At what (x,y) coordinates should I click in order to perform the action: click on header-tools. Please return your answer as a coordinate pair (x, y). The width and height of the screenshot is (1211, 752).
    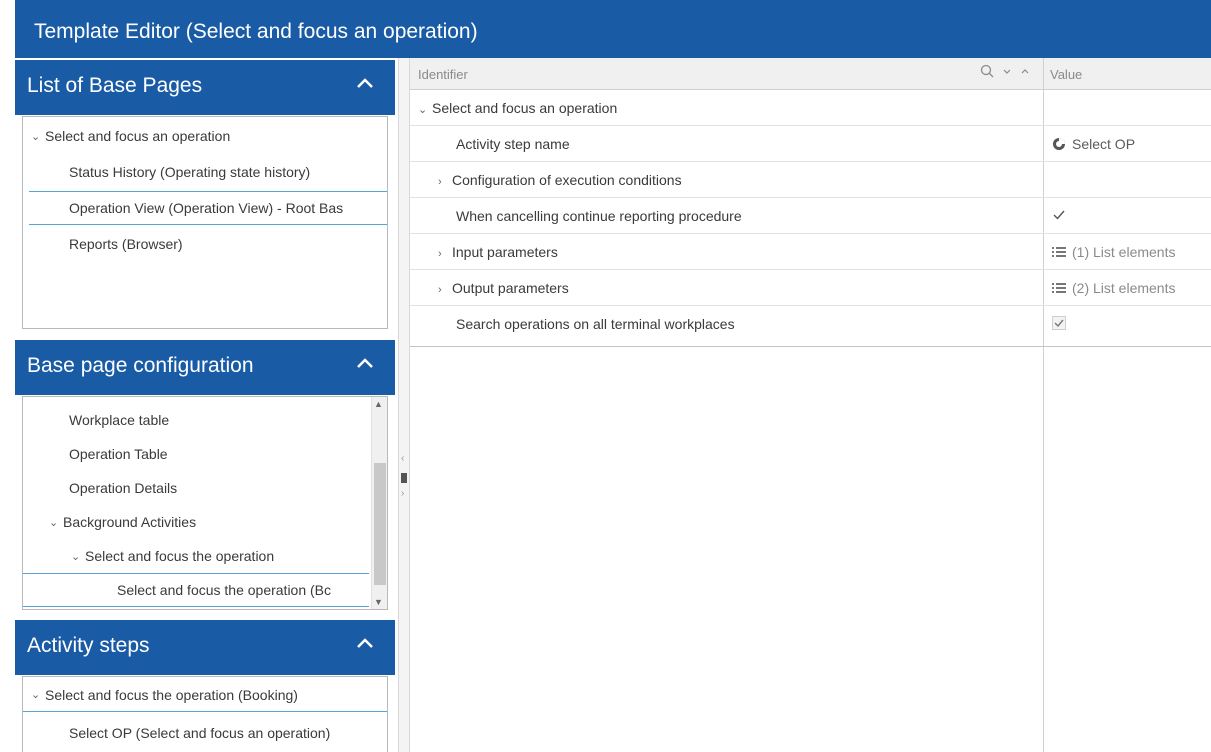
    Looking at the image, I should click on (1005, 71).